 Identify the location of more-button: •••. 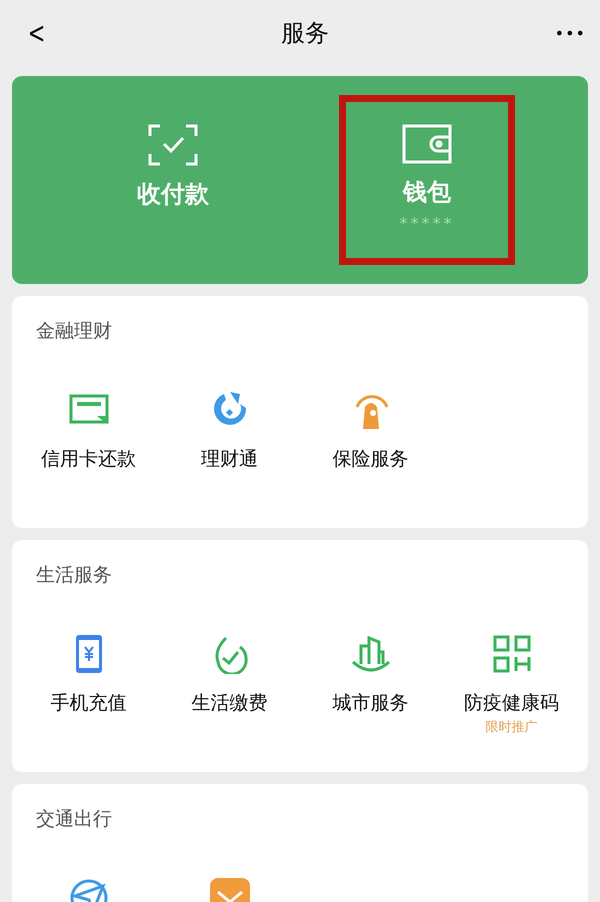
(570, 33).